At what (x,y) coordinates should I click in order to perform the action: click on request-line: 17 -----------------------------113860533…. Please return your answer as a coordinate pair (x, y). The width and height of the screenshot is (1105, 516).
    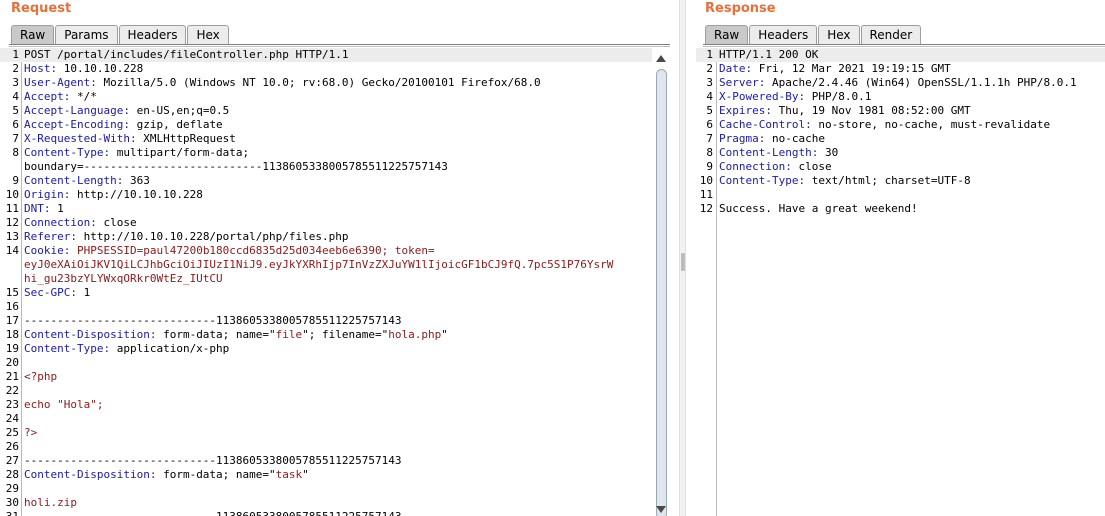
    Looking at the image, I should click on (326, 321).